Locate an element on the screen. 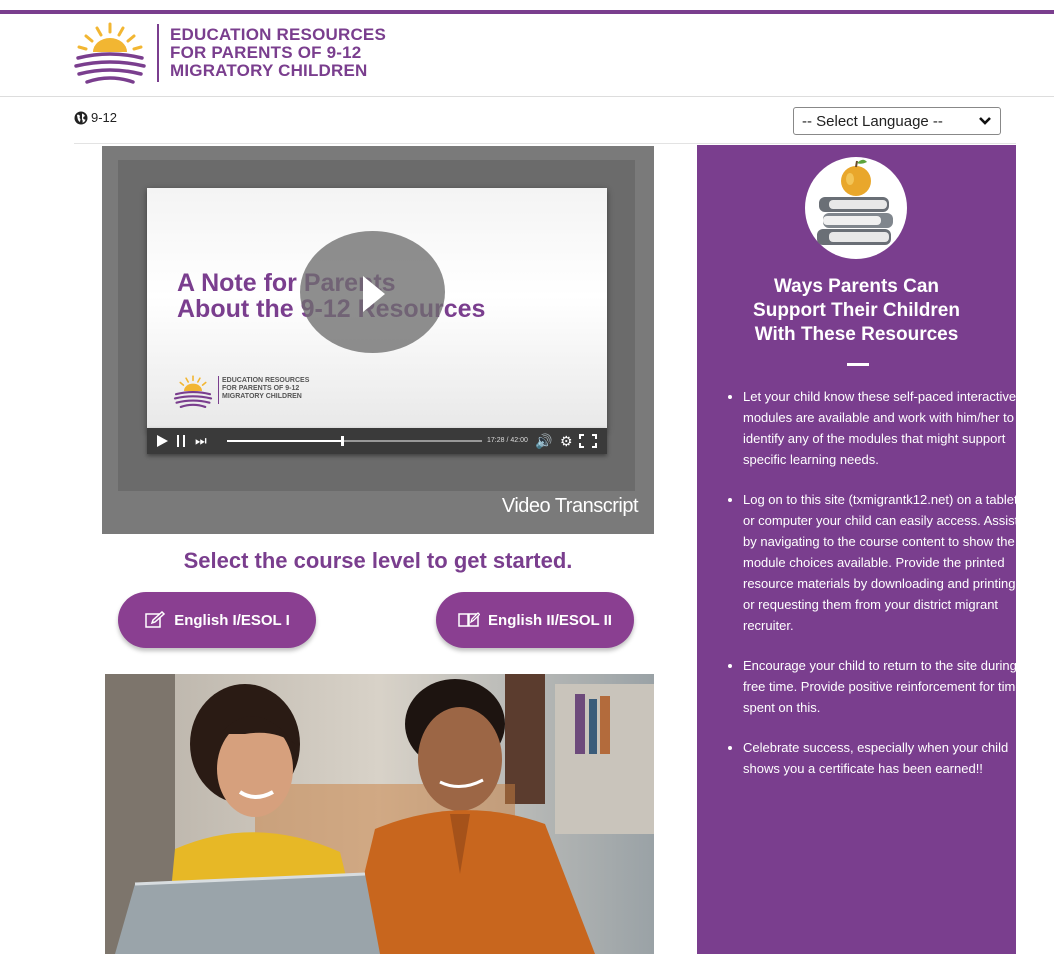  books-apple-icon-graphic is located at coordinates (855, 202).